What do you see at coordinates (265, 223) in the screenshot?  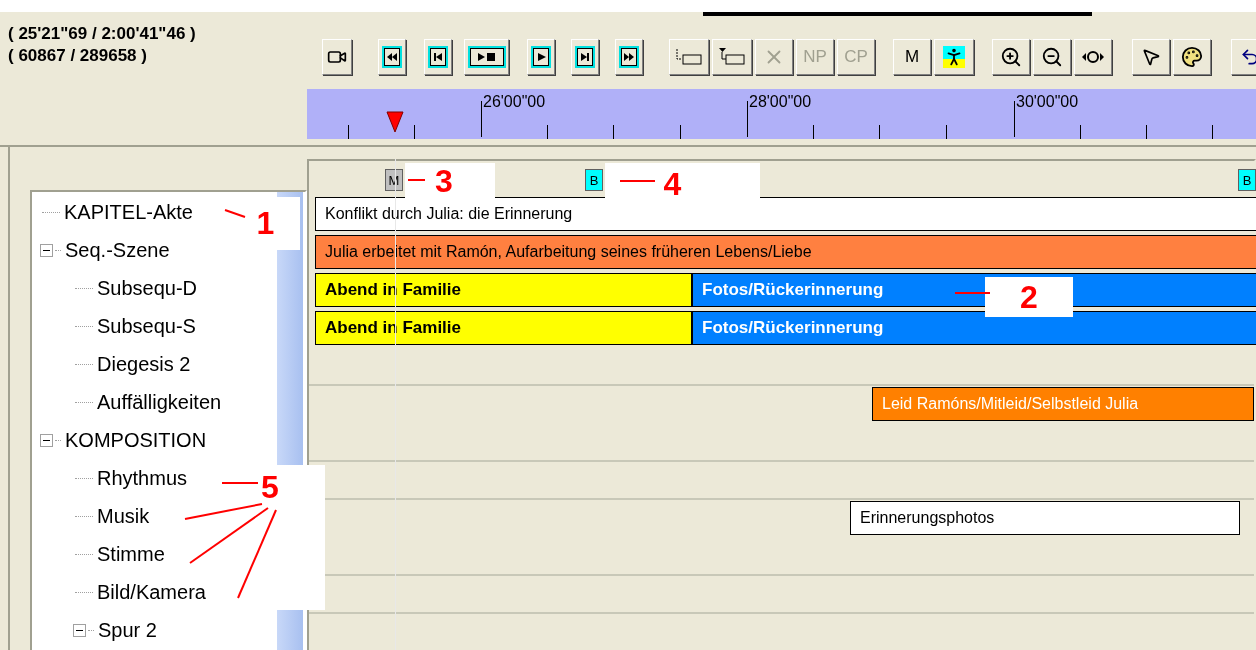 I see `callout-number: 1` at bounding box center [265, 223].